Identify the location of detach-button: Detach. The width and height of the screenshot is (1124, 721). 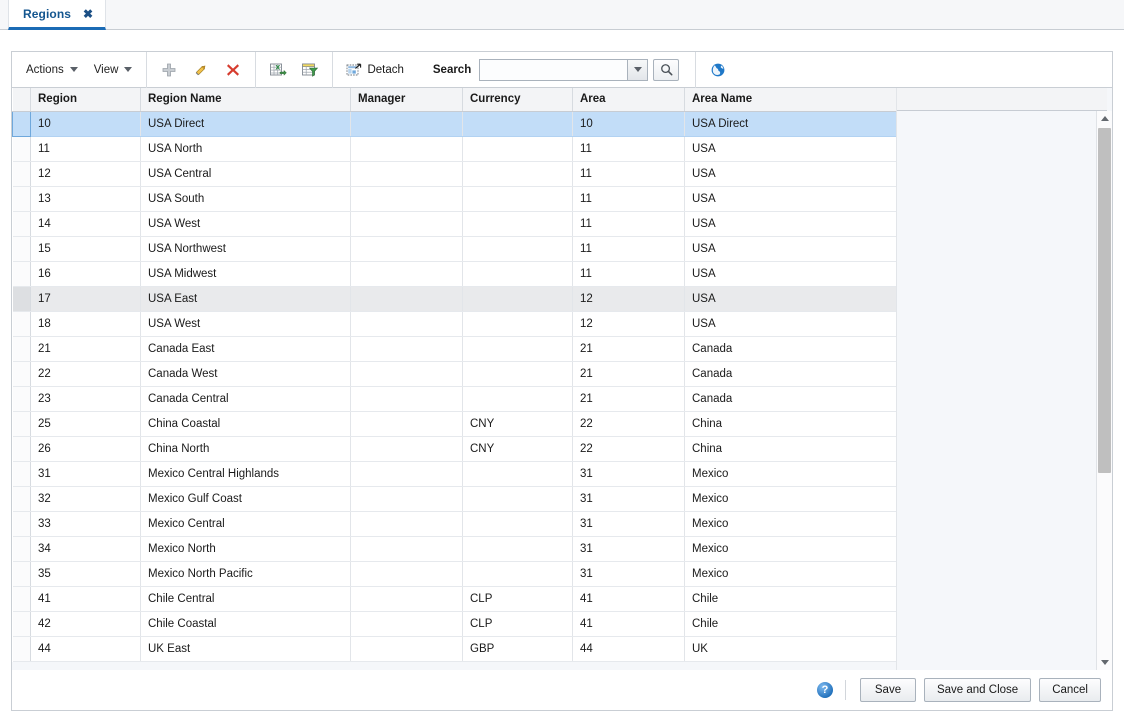
(375, 70).